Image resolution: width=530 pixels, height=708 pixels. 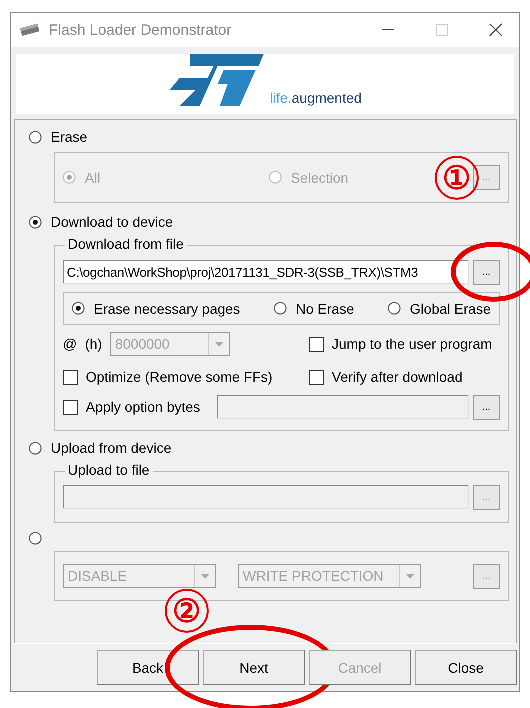 I want to click on checkbox-label: Apply option bytes, so click(x=143, y=407).